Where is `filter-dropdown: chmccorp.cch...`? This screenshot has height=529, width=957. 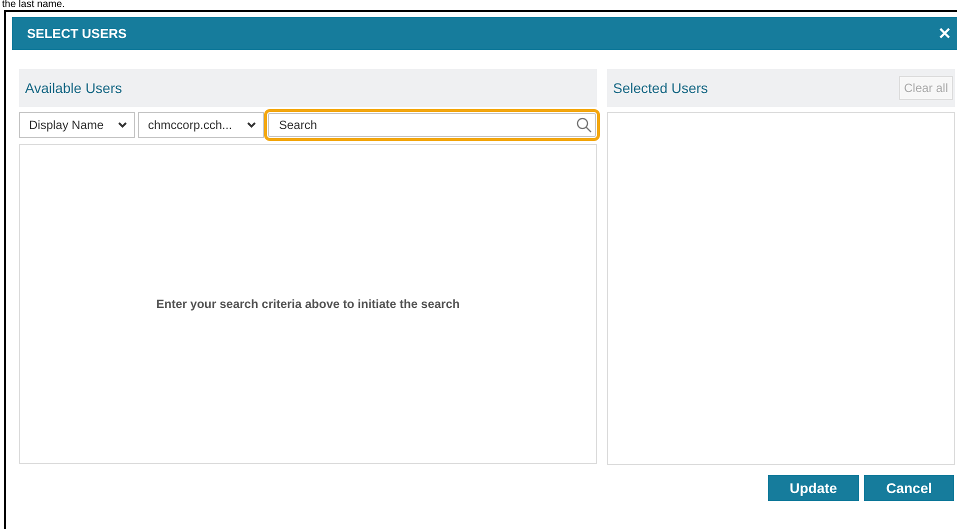 filter-dropdown: chmccorp.cch... is located at coordinates (201, 125).